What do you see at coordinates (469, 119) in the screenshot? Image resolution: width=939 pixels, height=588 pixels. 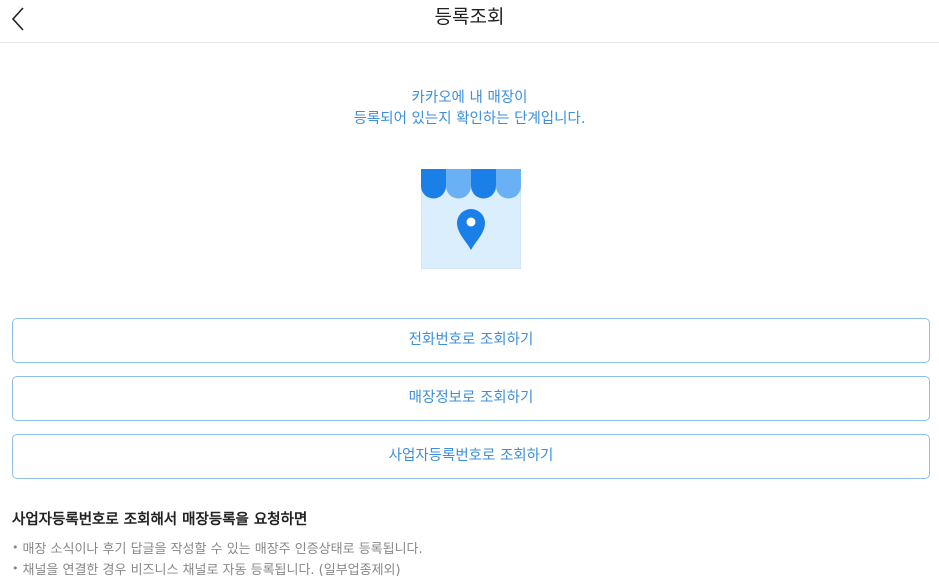 I see `intro-line-2: 등록되어 있는지 확인하는 단계입니다.` at bounding box center [469, 119].